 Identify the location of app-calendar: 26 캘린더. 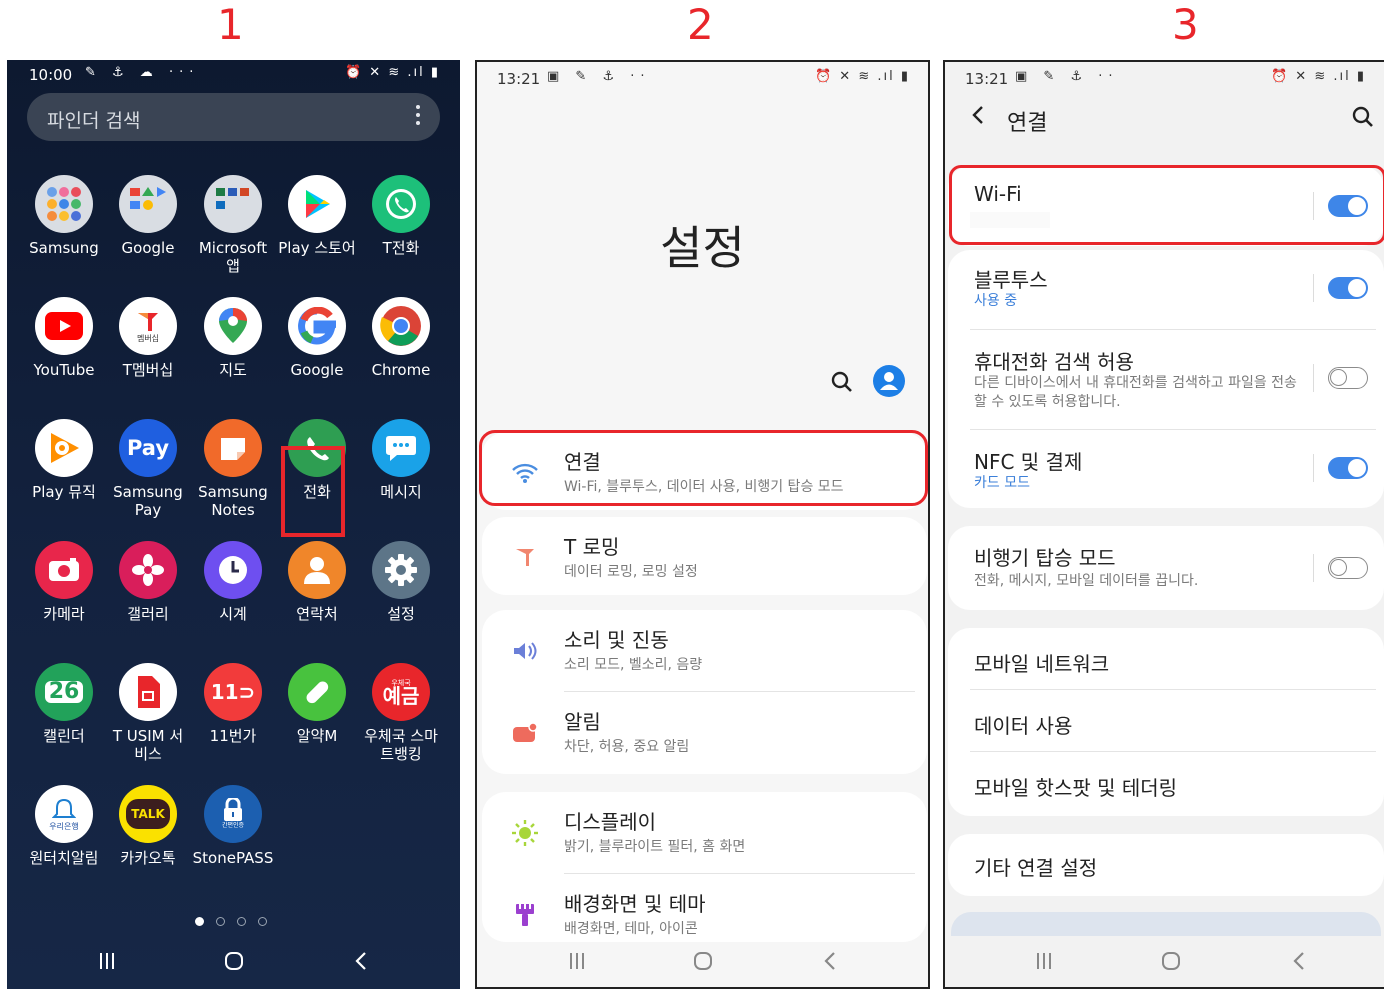
(64, 704).